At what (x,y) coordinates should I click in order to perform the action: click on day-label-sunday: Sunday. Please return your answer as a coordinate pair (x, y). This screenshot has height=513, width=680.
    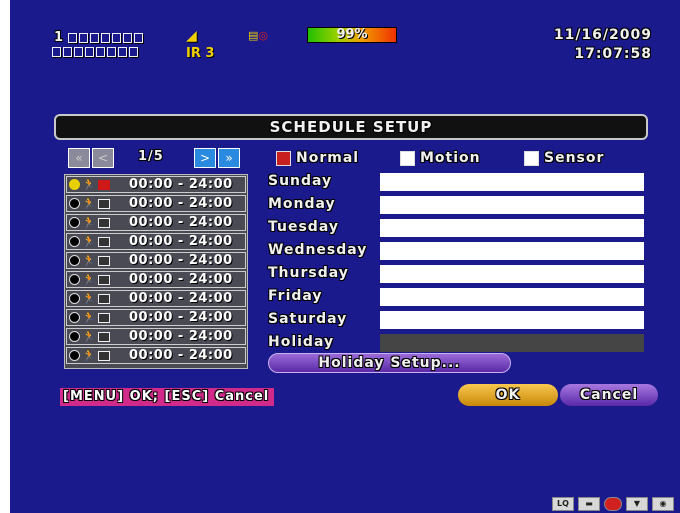
    Looking at the image, I should click on (300, 181).